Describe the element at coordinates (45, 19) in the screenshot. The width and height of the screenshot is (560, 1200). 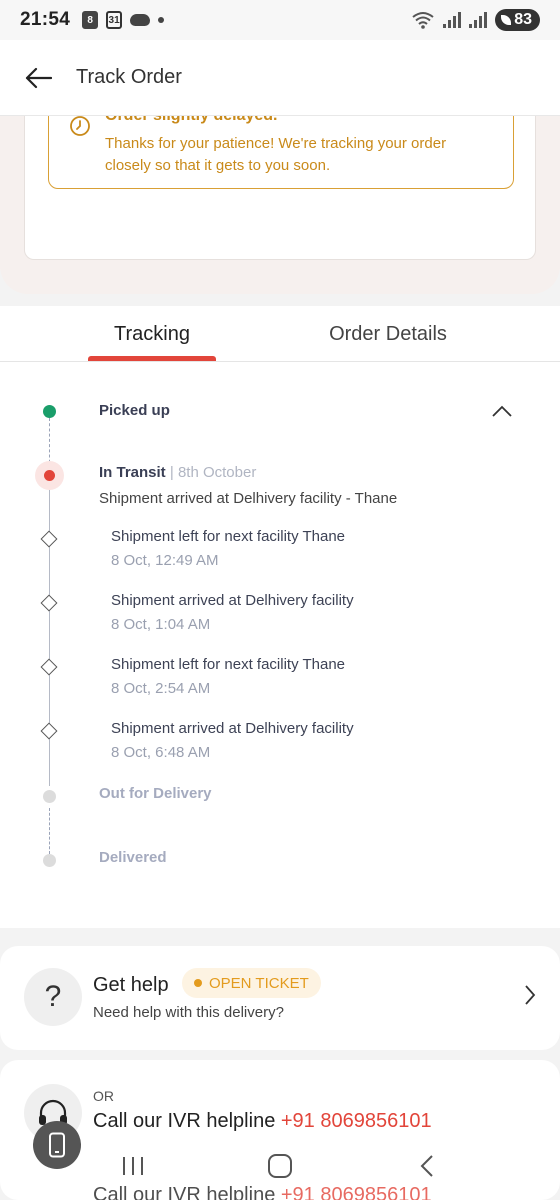
I see `status-time: 21:54` at that location.